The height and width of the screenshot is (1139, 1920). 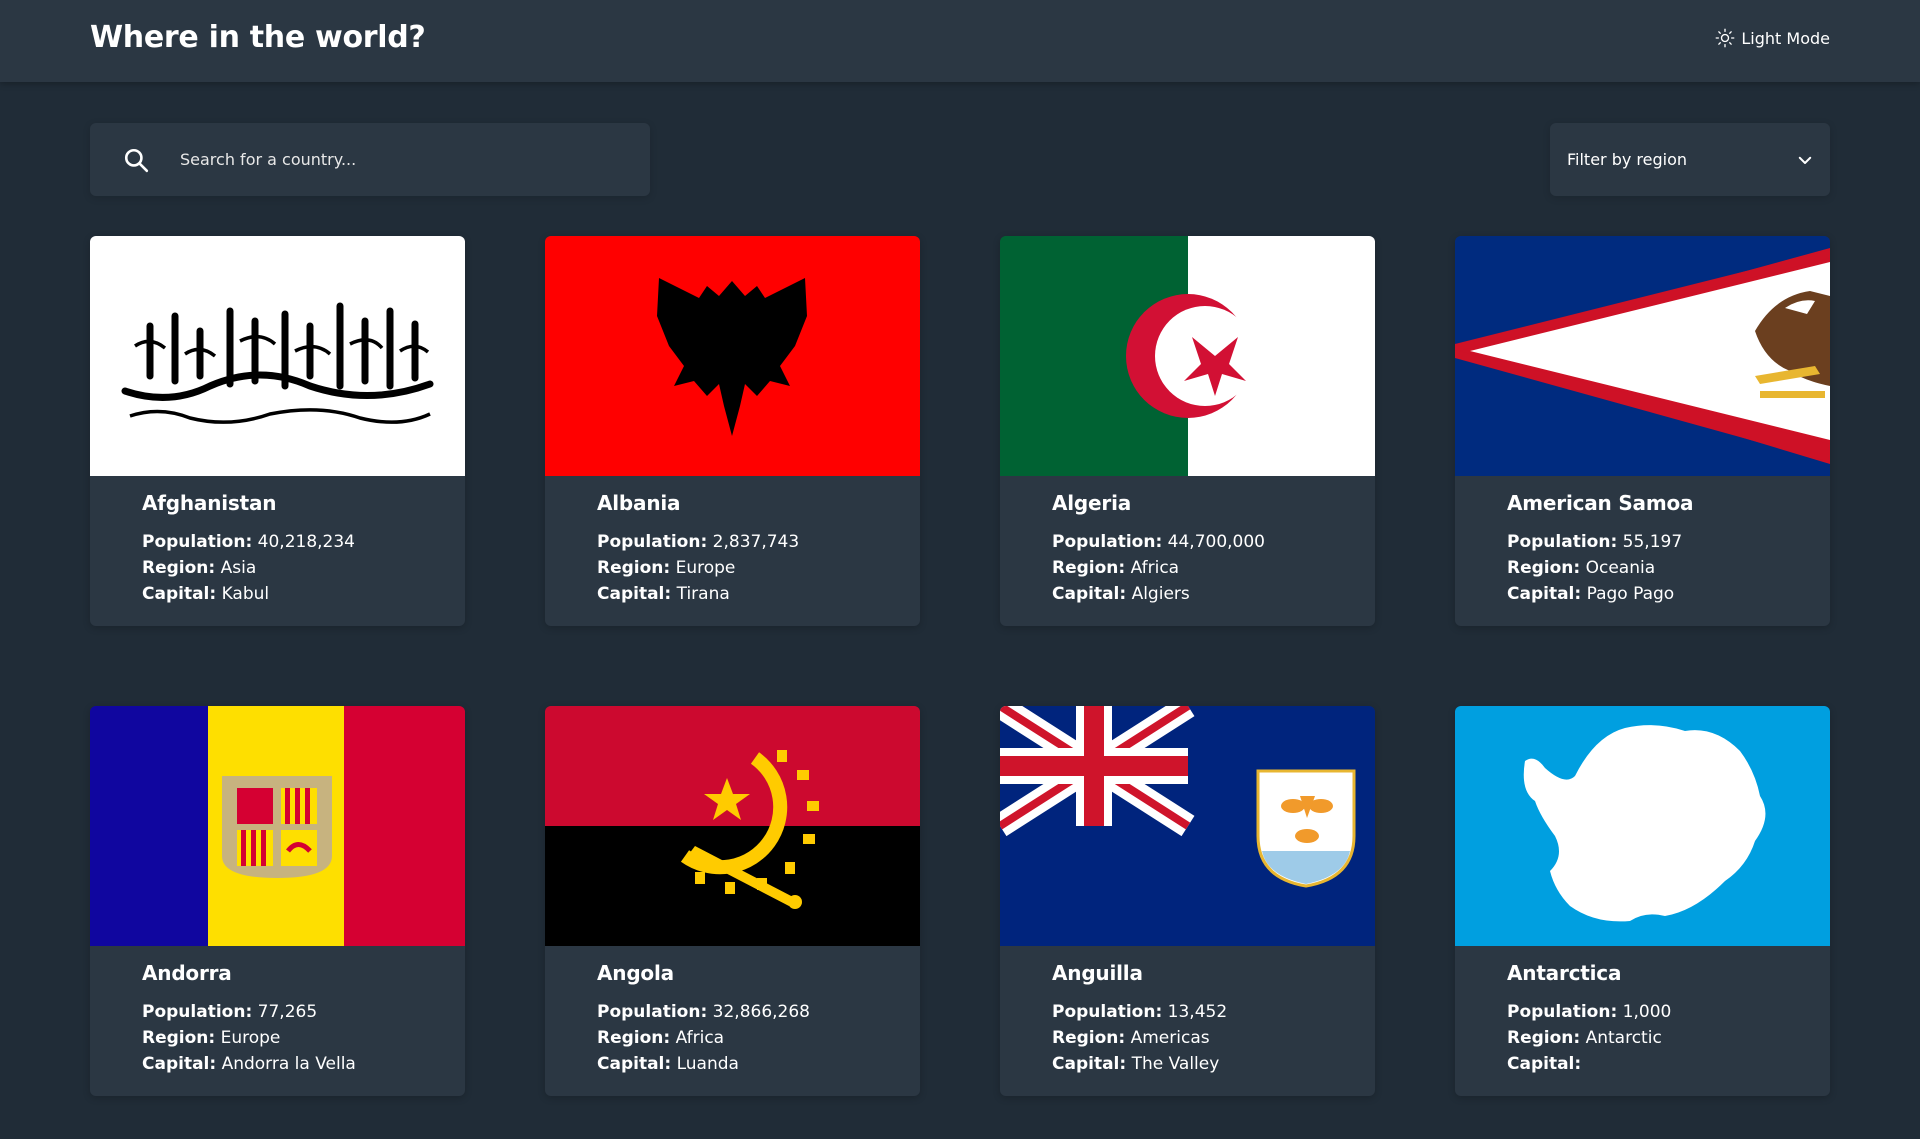 I want to click on region-value: Asia, so click(x=238, y=568).